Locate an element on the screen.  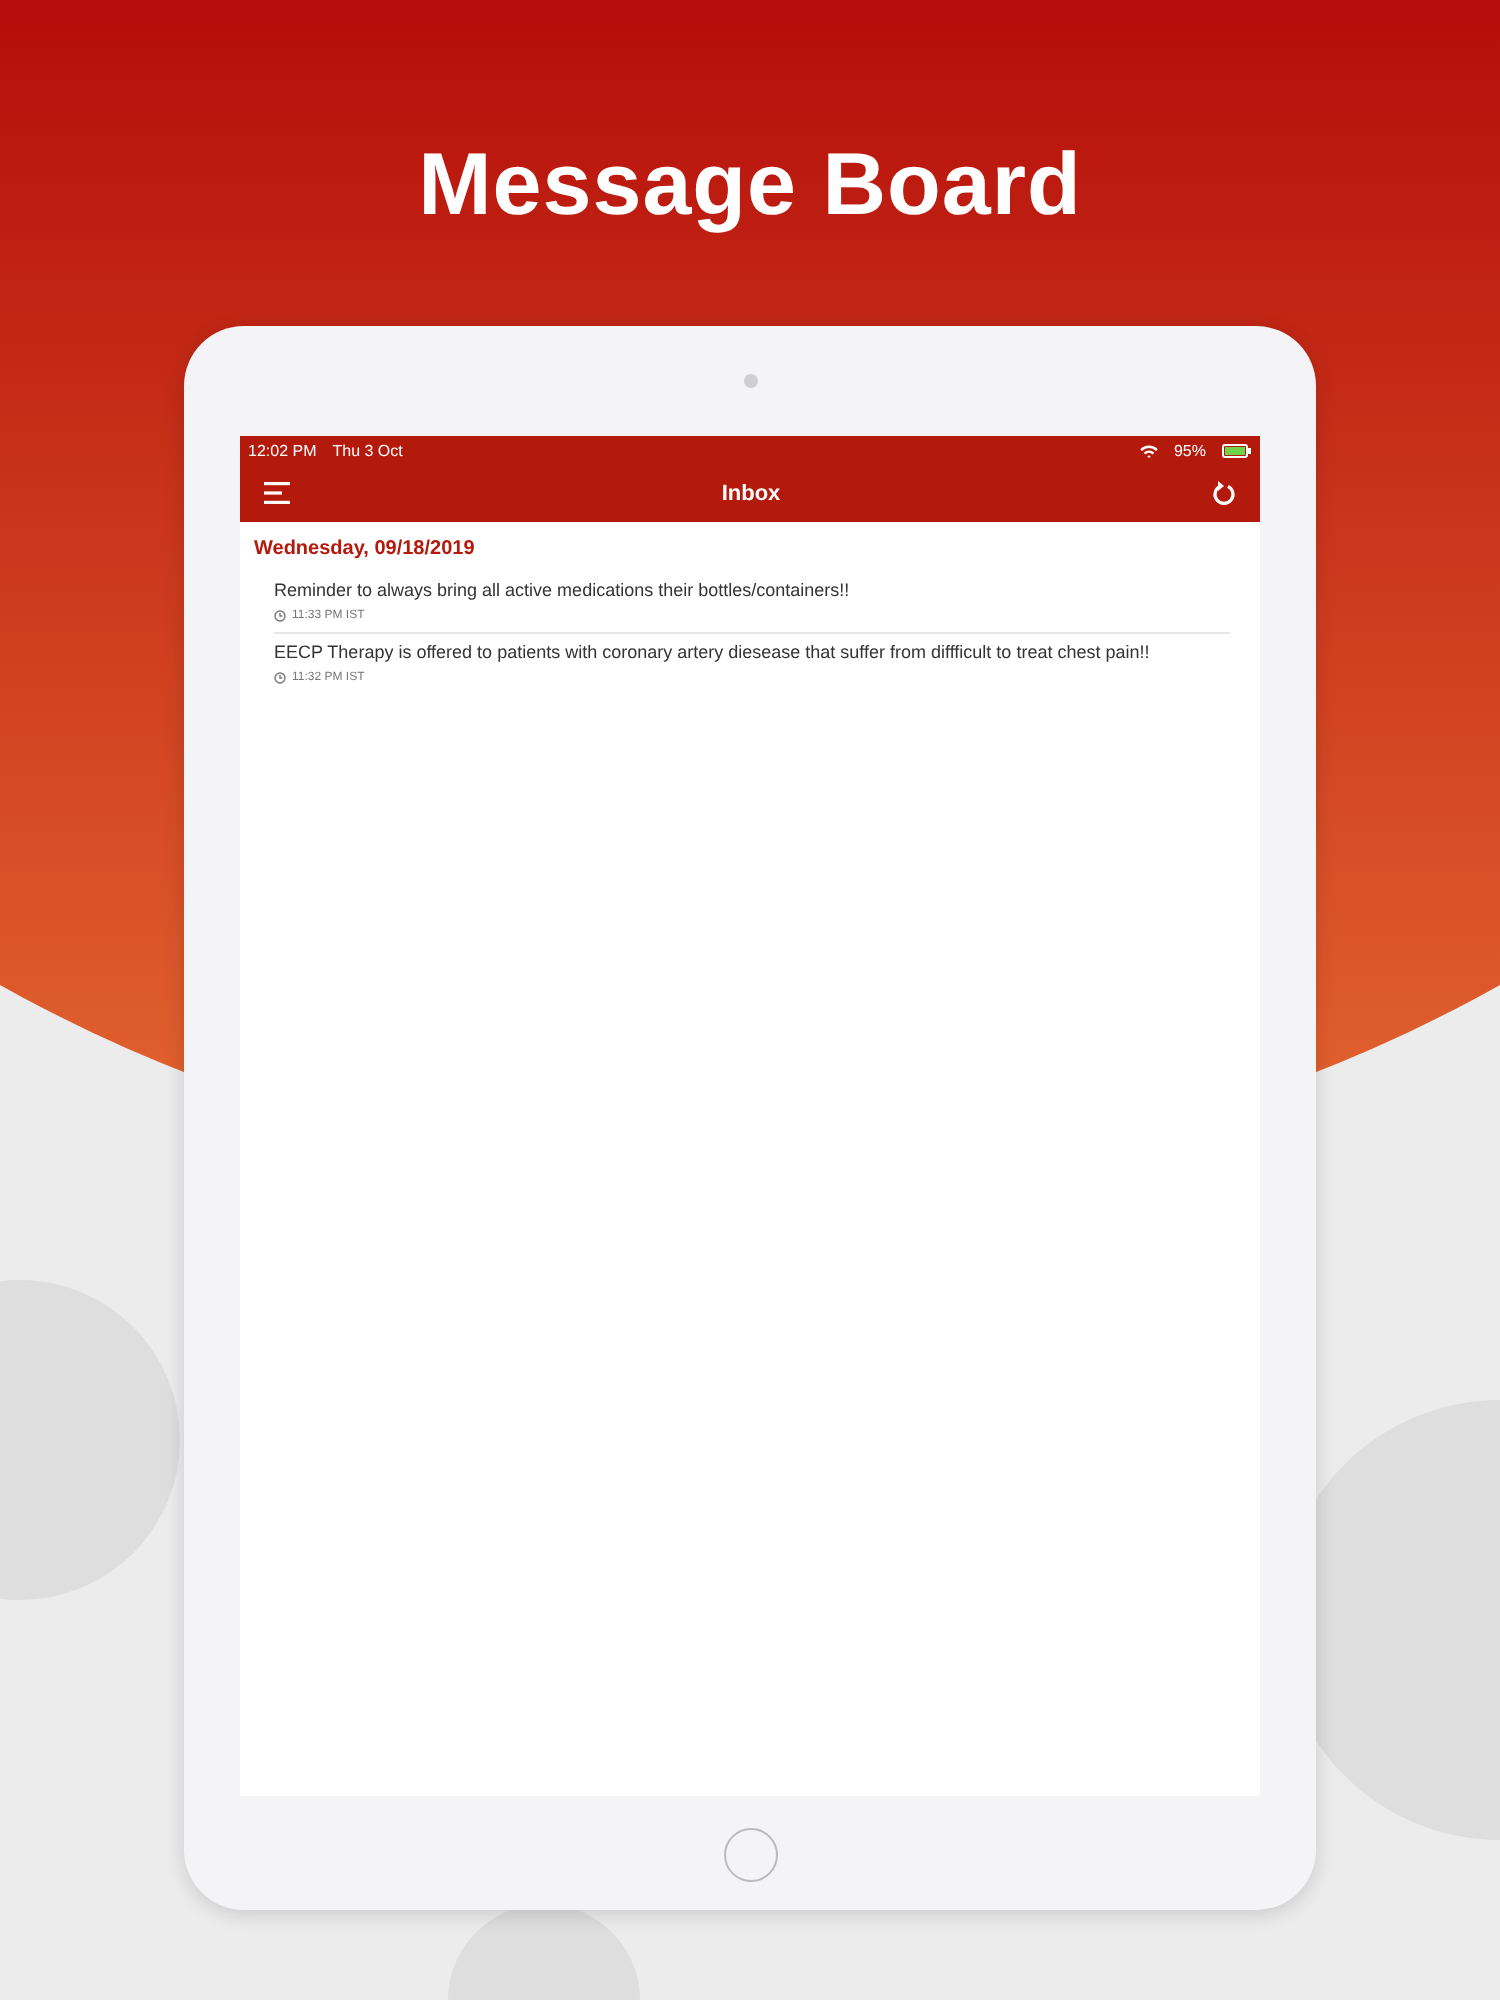
nav-title: Inbox is located at coordinates (751, 493).